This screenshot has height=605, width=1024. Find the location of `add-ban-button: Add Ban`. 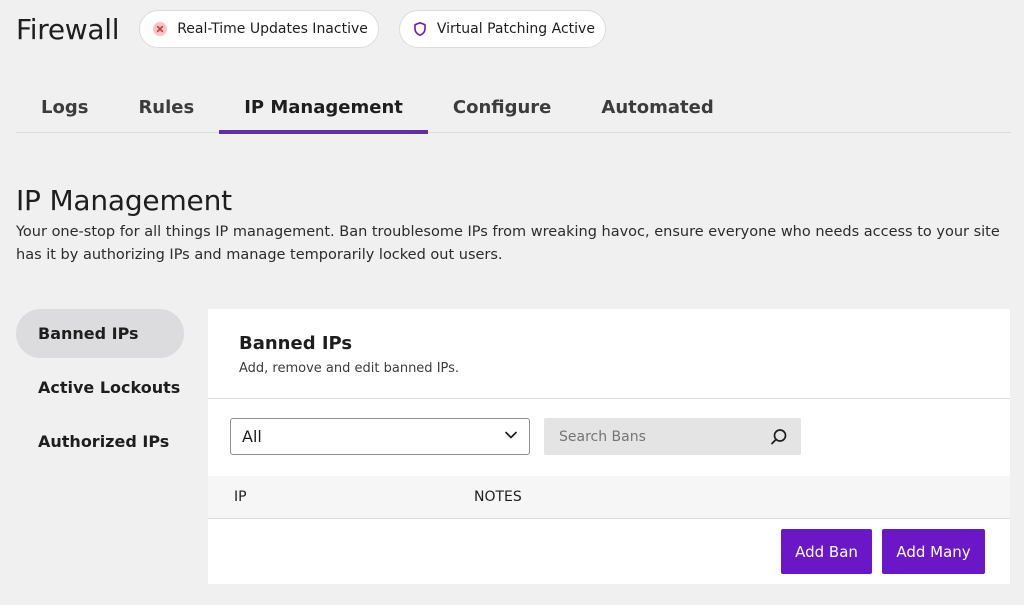

add-ban-button: Add Ban is located at coordinates (826, 551).